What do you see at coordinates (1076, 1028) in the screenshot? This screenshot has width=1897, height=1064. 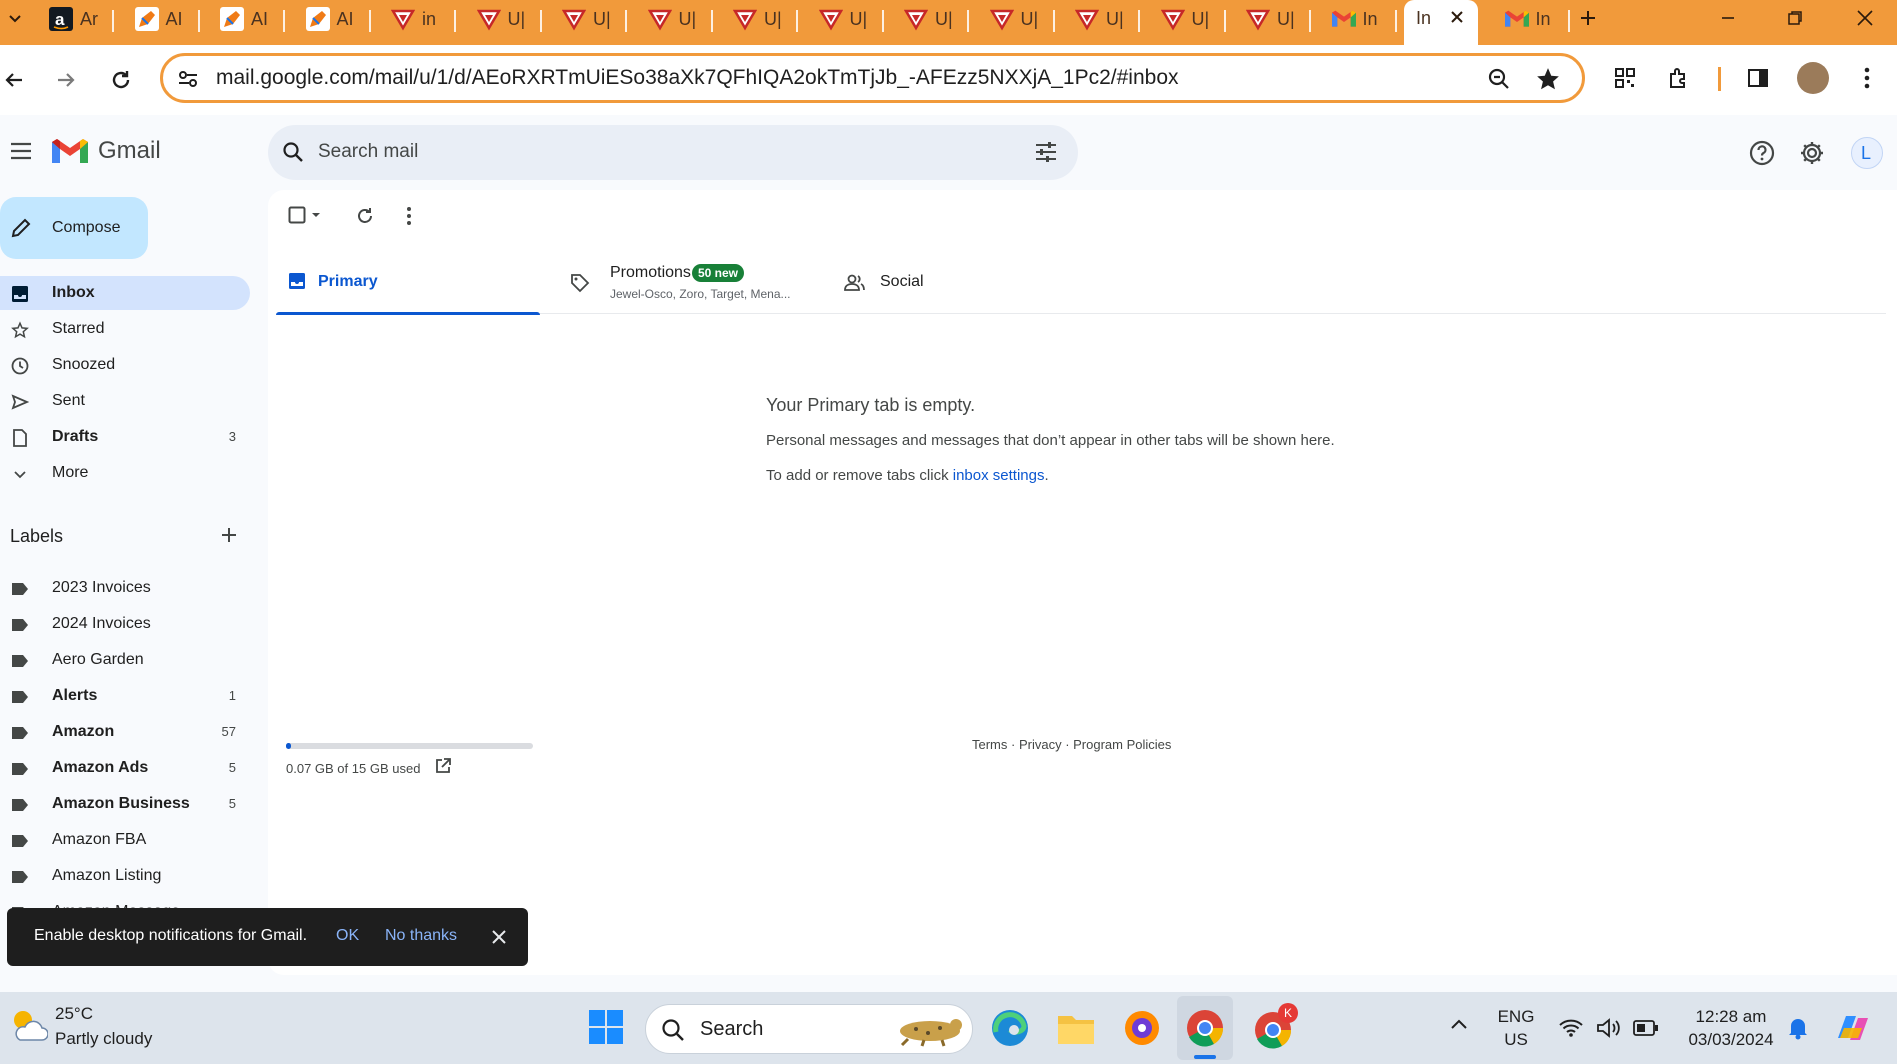 I see `file-explorer-icon` at bounding box center [1076, 1028].